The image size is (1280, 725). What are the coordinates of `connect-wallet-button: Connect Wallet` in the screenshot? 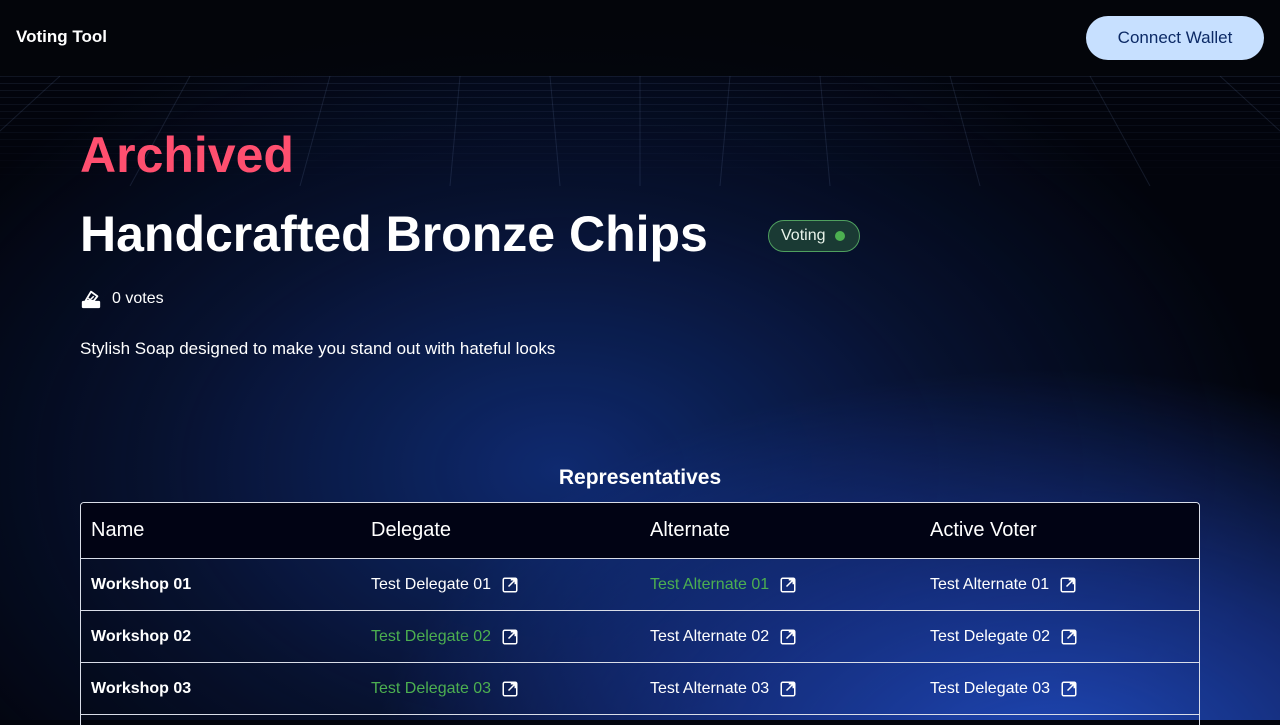 It's located at (1175, 38).